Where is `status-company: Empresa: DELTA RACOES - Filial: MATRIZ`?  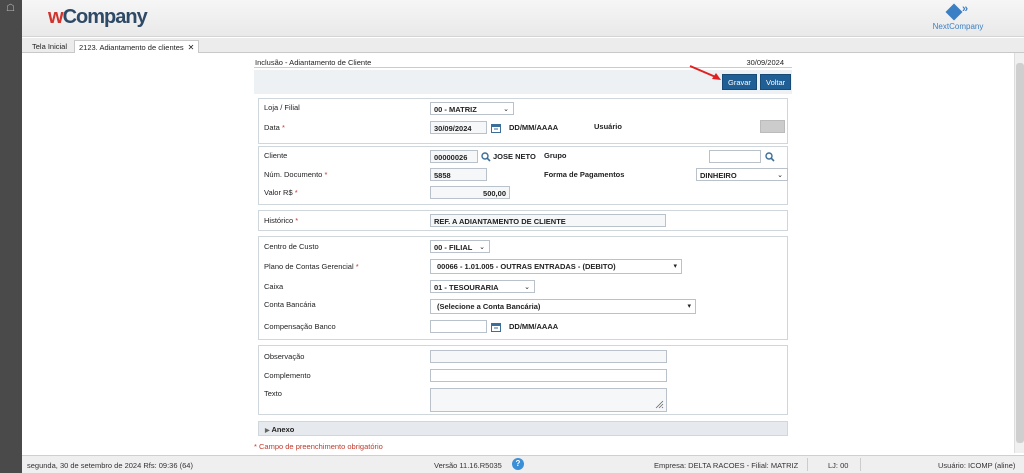 status-company: Empresa: DELTA RACOES - Filial: MATRIZ is located at coordinates (726, 465).